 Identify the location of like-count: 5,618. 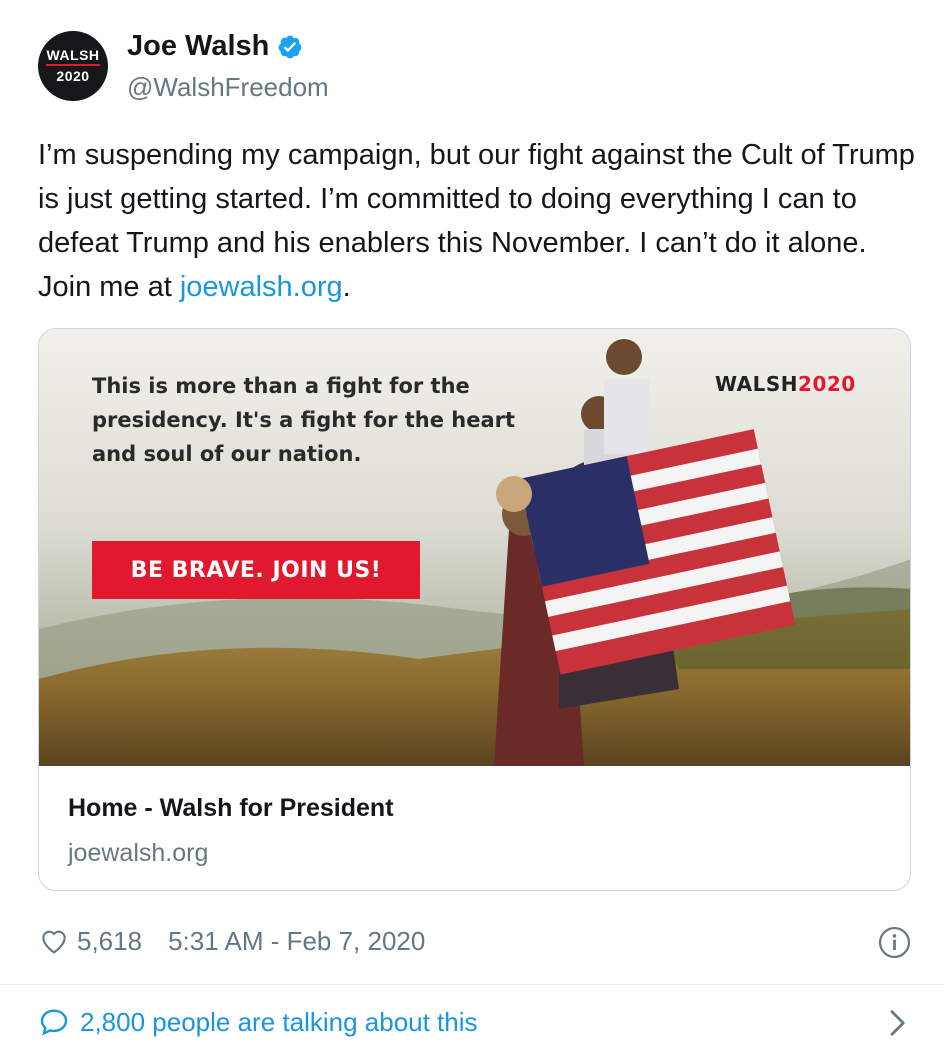
(109, 941).